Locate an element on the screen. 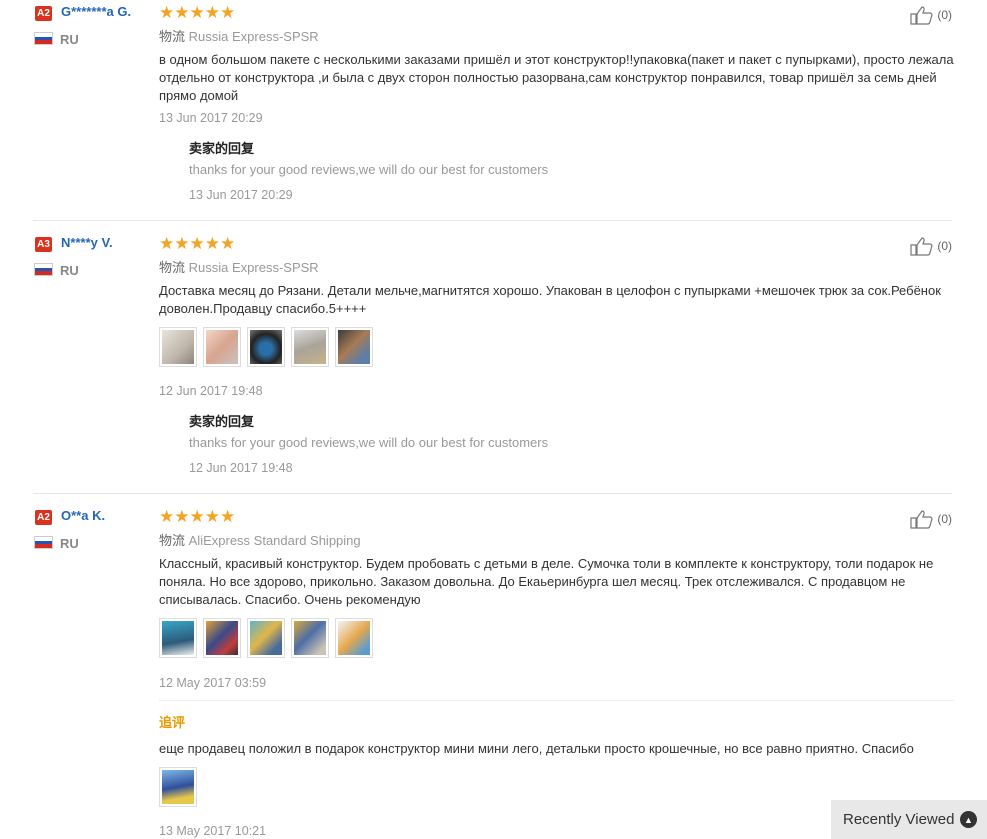 This screenshot has height=839, width=987. chevron-up-icon: ▲ is located at coordinates (968, 819).